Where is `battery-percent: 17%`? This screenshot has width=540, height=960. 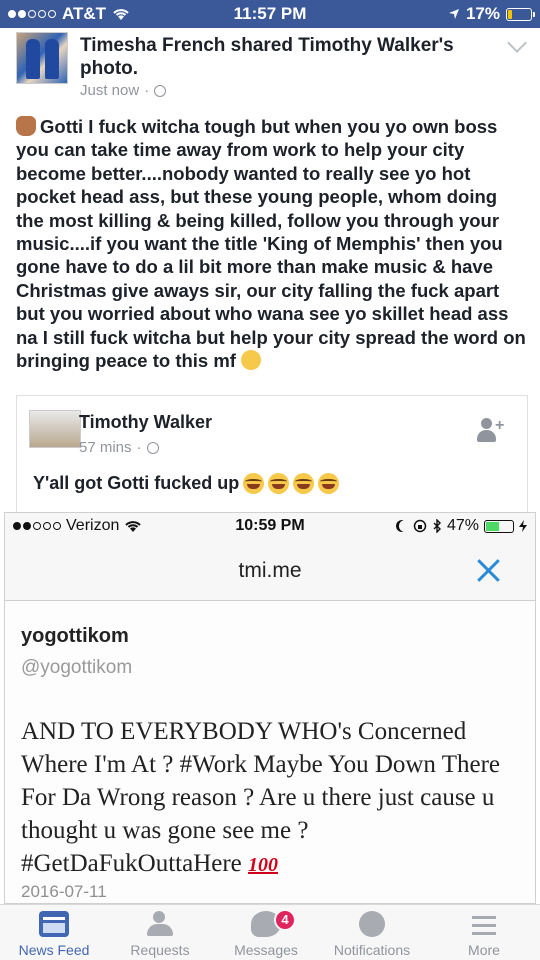
battery-percent: 17% is located at coordinates (482, 13).